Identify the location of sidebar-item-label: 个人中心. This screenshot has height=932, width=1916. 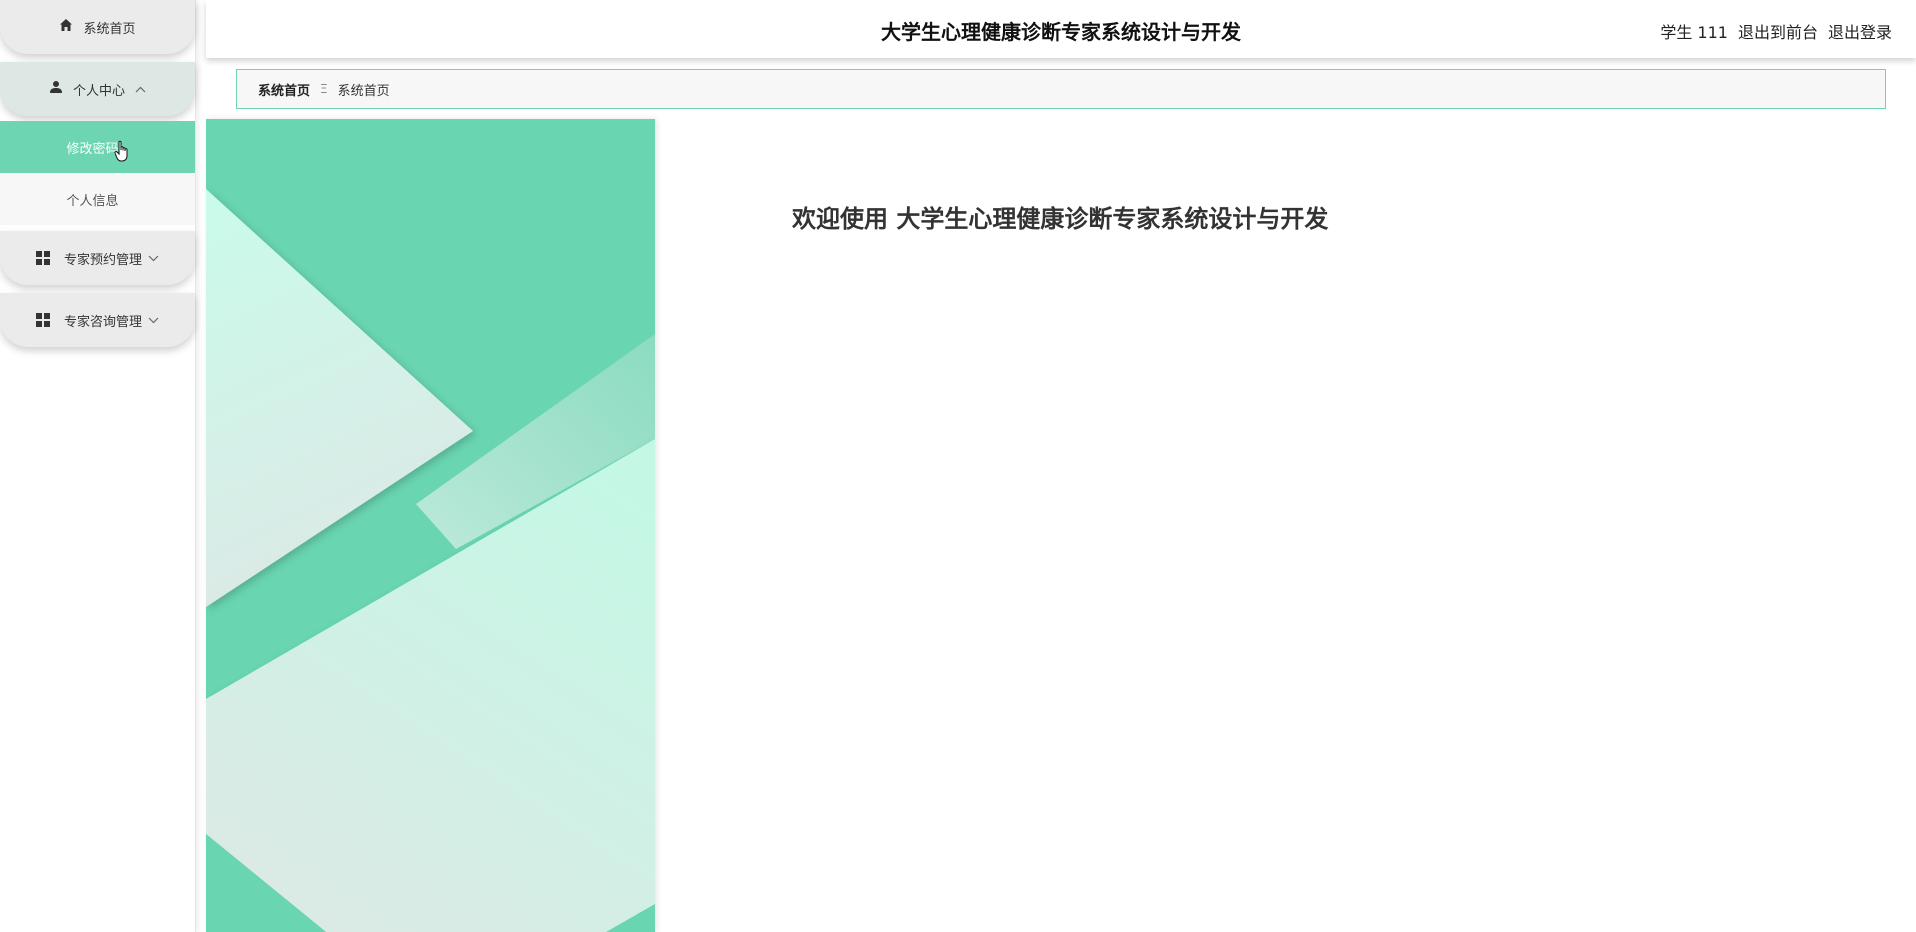
(98, 91).